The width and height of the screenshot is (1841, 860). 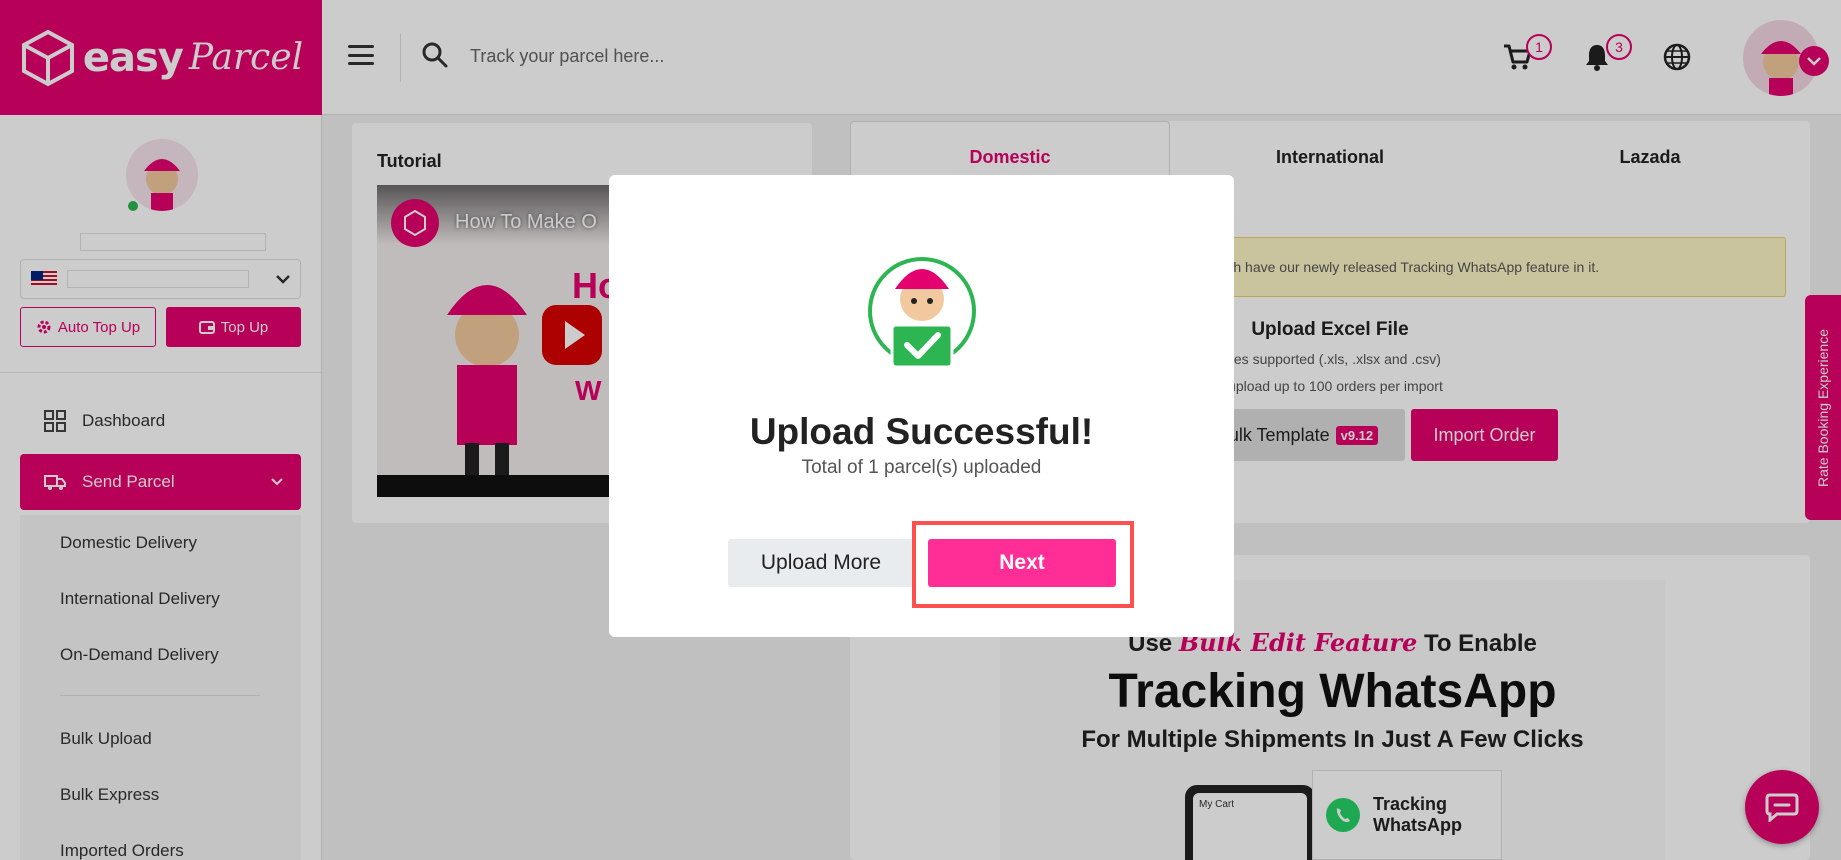 I want to click on next-button: Next, so click(x=1022, y=563).